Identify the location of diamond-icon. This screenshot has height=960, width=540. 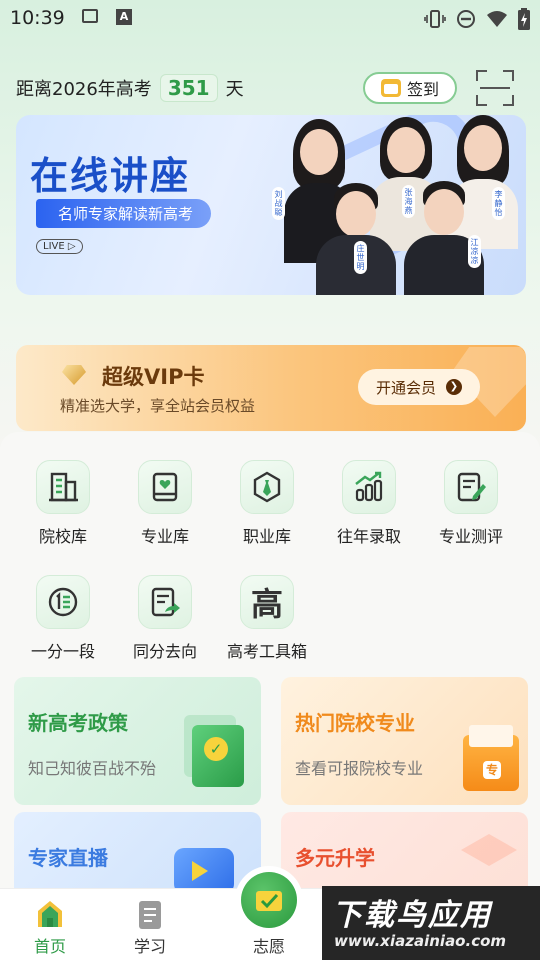
(74, 375).